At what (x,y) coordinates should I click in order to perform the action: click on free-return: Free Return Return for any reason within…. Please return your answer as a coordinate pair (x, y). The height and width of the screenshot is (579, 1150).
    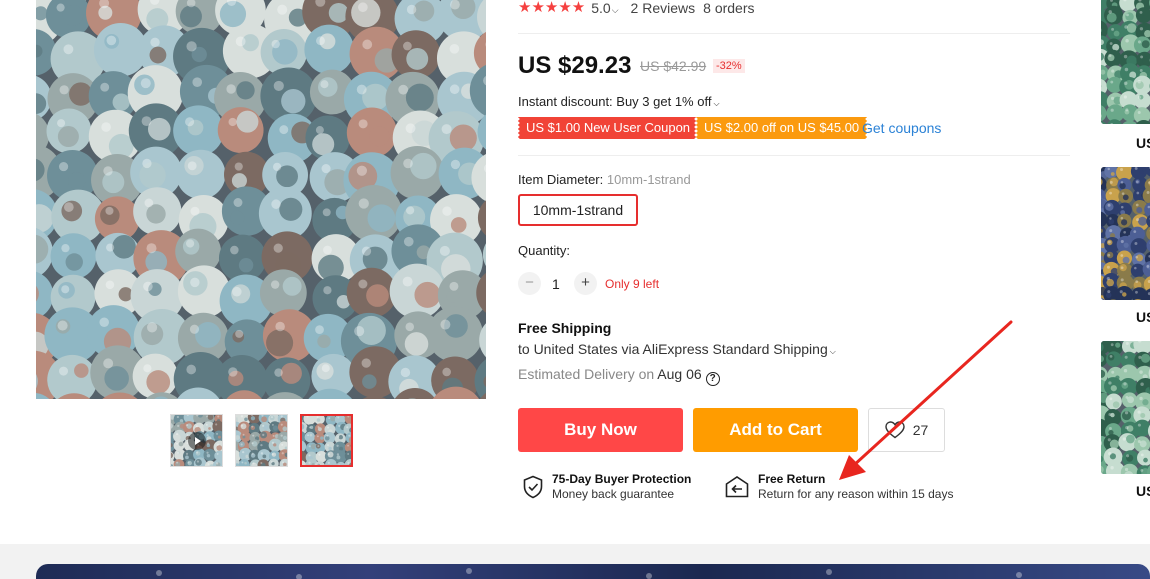
    Looking at the image, I should click on (838, 487).